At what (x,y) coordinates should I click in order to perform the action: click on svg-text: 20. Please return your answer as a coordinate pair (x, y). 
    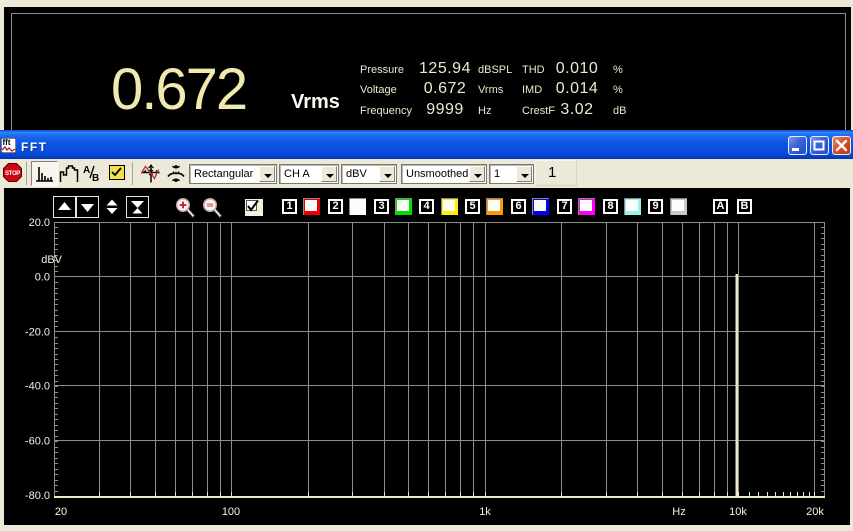
    Looking at the image, I should click on (61, 512).